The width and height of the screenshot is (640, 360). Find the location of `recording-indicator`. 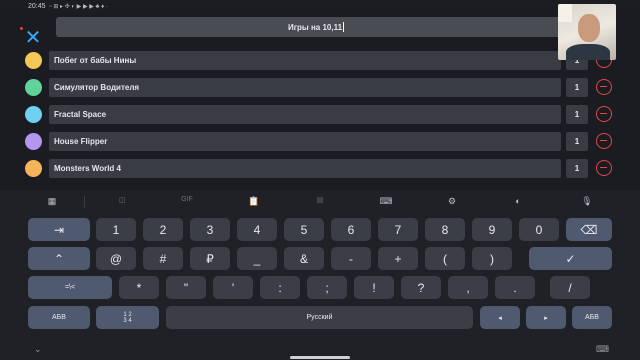

recording-indicator is located at coordinates (21, 28).